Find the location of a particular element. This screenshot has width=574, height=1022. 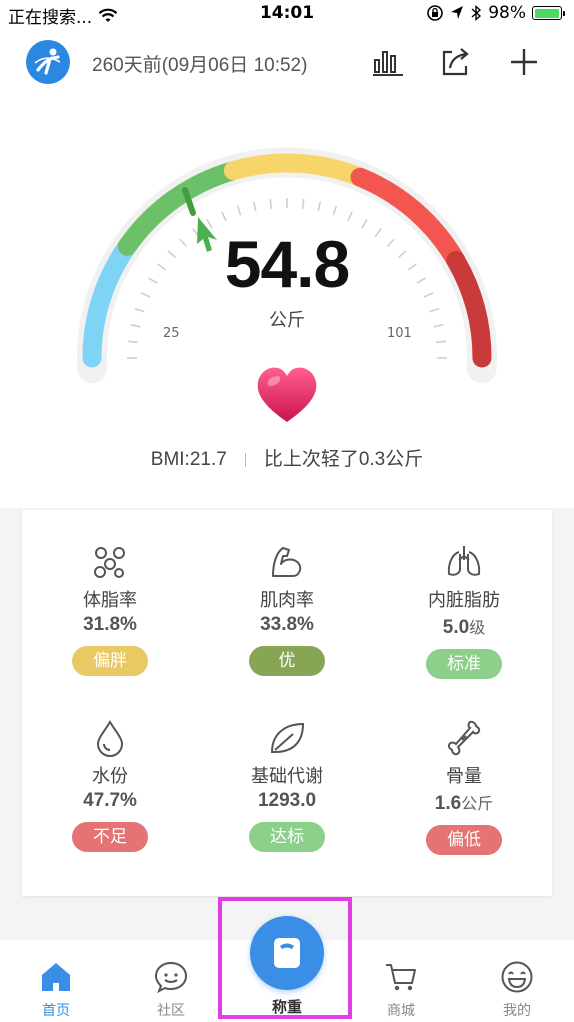

metric-value: 5.0级 is located at coordinates (464, 626).